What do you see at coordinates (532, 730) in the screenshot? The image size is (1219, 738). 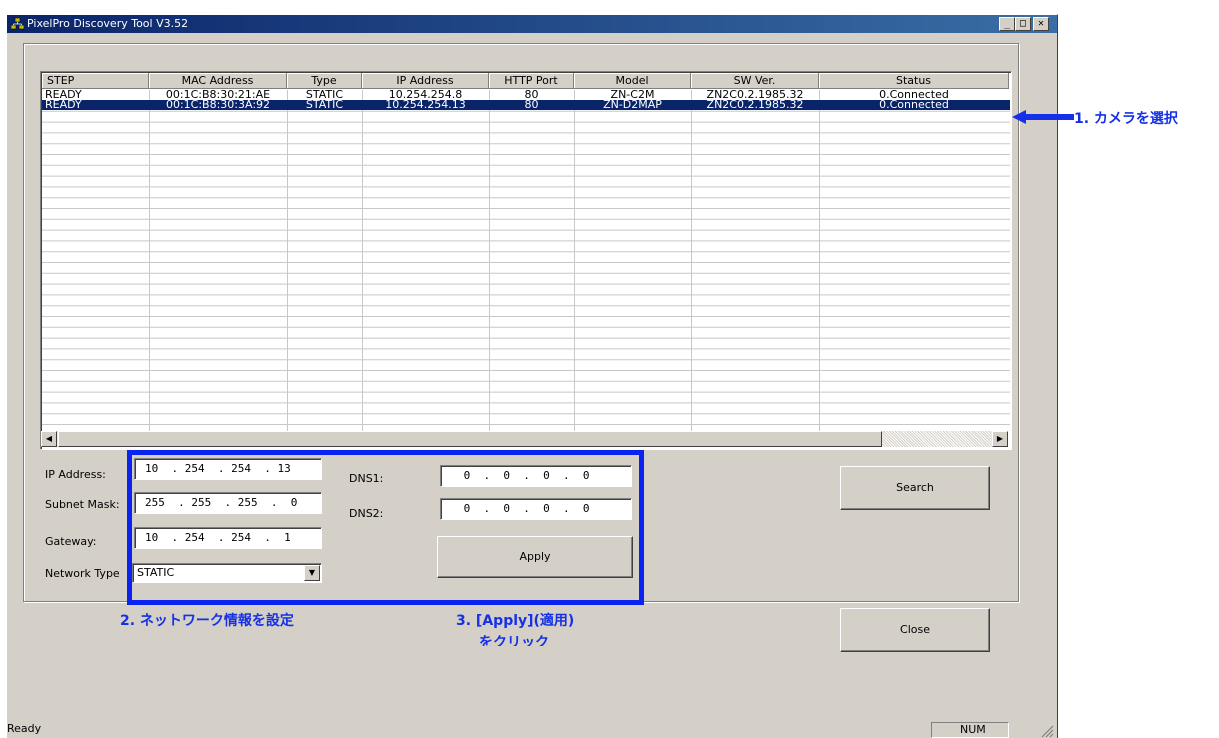 I see `status-bar: Ready` at bounding box center [532, 730].